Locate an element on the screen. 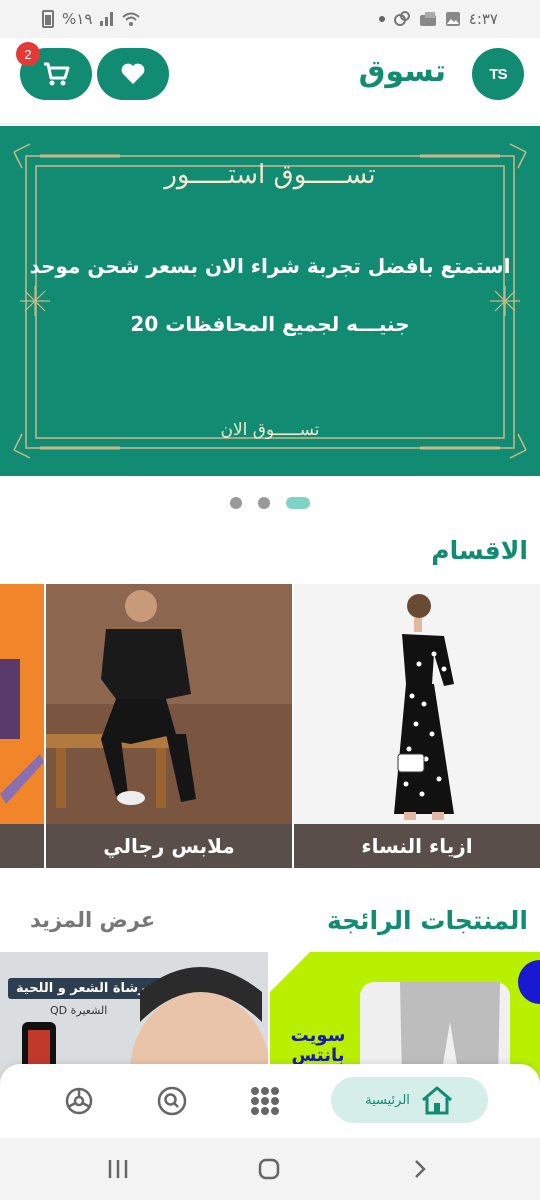 The height and width of the screenshot is (1200, 540). battery-text: %١٩ is located at coordinates (77, 19).